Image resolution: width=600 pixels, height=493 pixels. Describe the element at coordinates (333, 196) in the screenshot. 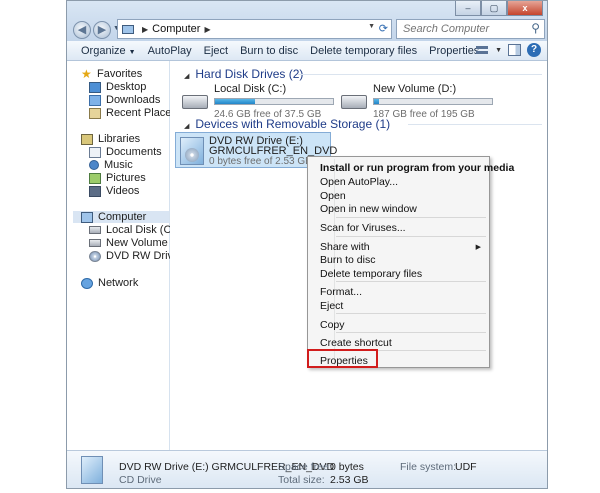

I see `menu-item-open: Open` at that location.